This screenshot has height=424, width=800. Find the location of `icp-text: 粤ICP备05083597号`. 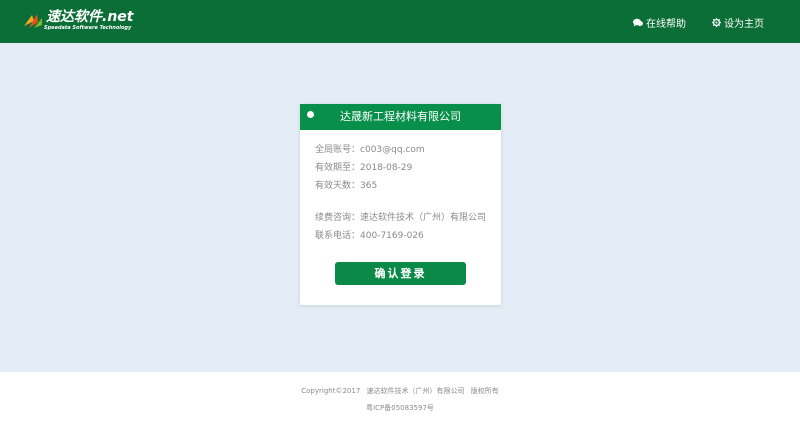

icp-text: 粤ICP备05083597号 is located at coordinates (400, 408).